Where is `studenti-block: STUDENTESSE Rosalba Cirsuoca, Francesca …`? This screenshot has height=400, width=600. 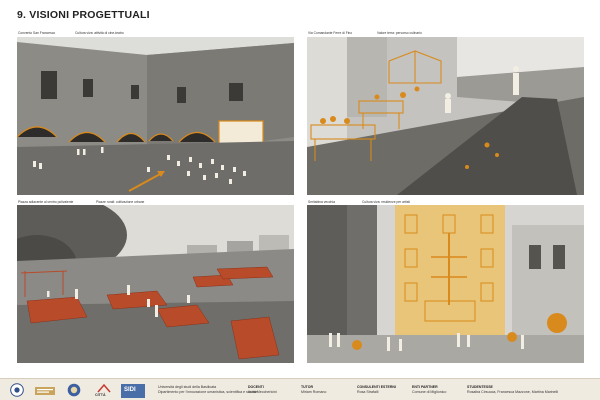 studenti-block: STUDENTESSE Rosalba Cirsuoca, Francesca … is located at coordinates (513, 389).